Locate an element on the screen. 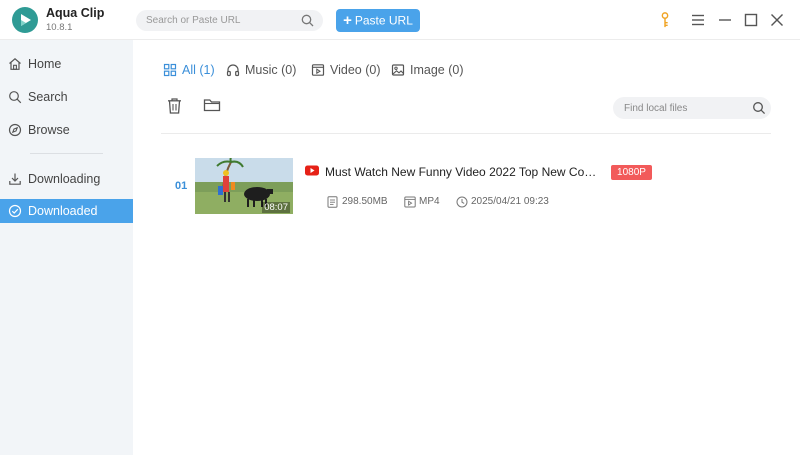 Image resolution: width=800 pixels, height=455 pixels. video-icon is located at coordinates (318, 70).